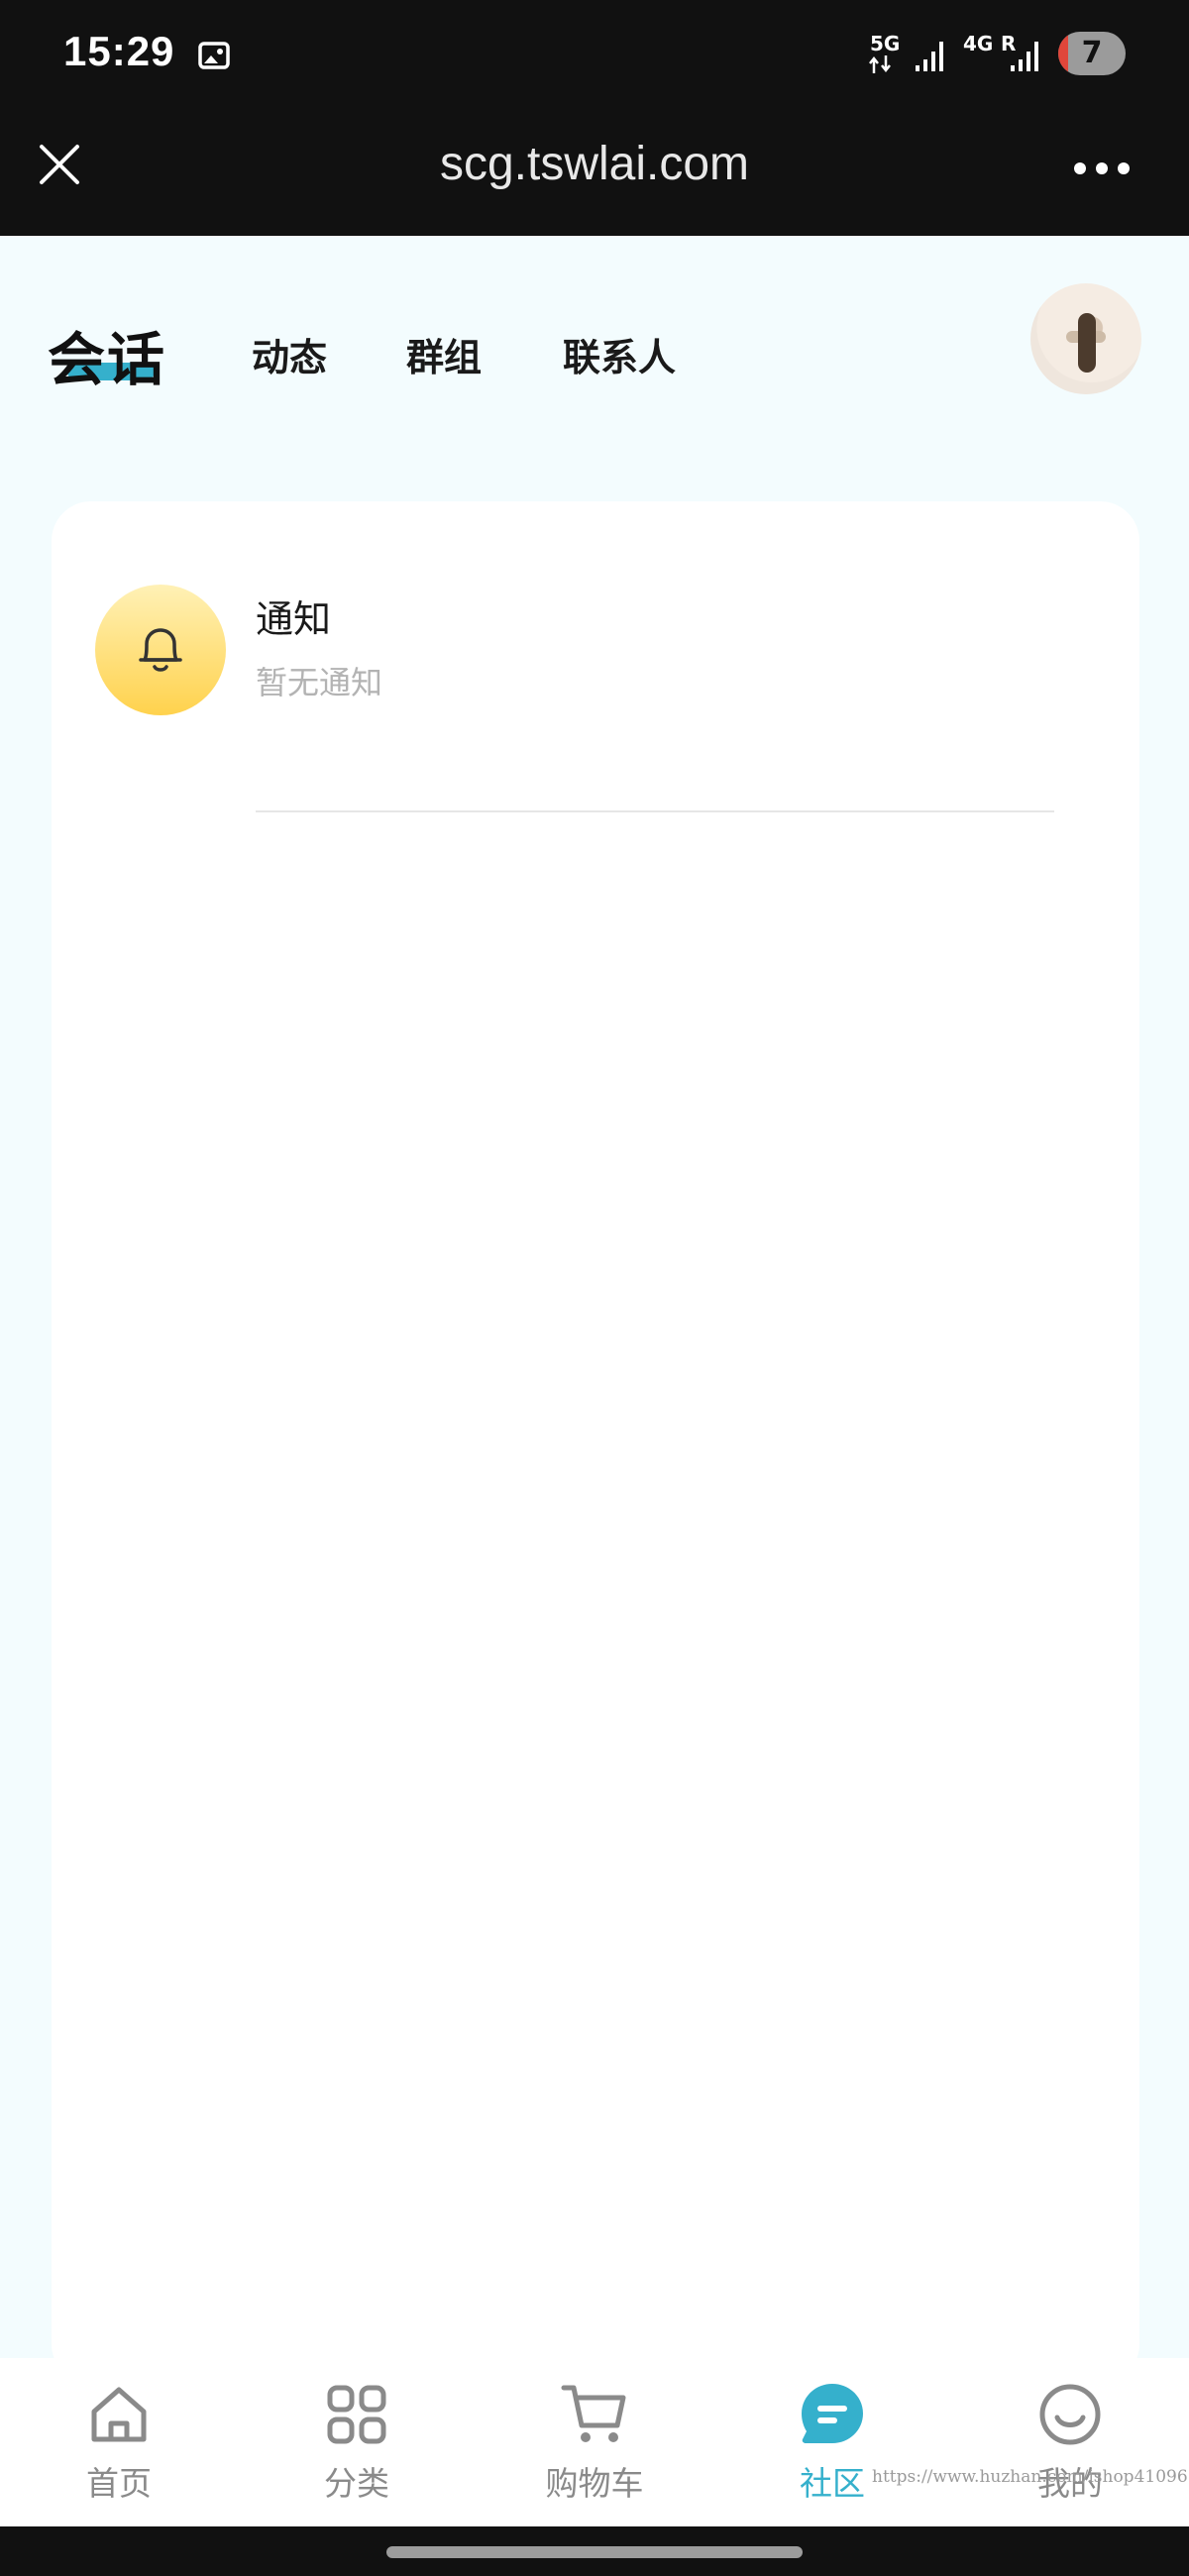 The image size is (1189, 2576). I want to click on network-4g-label: 4G, so click(979, 44).